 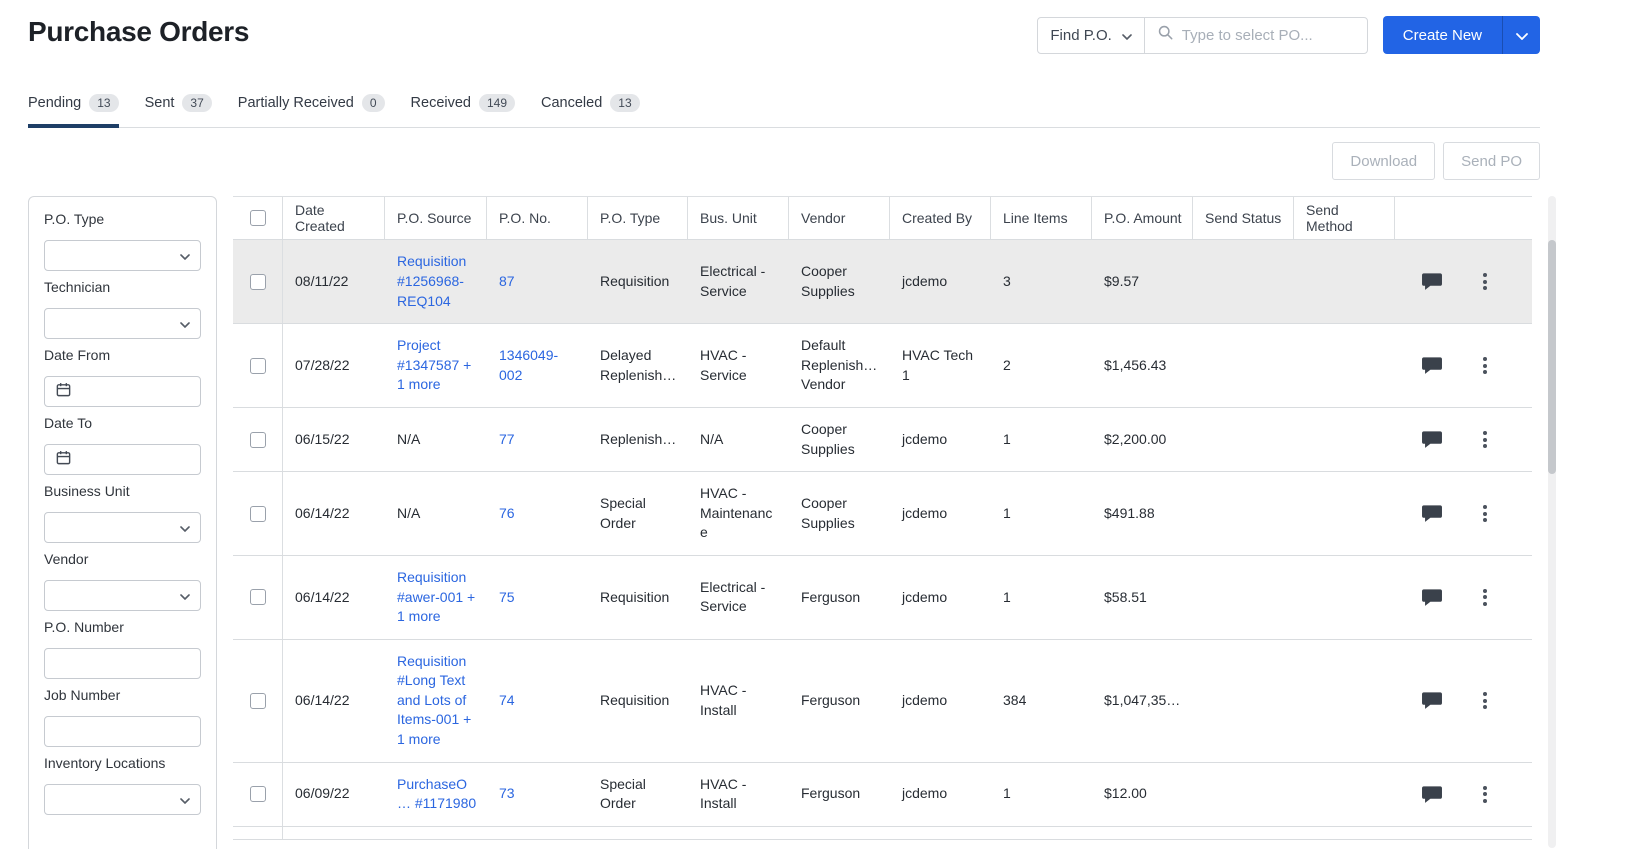 What do you see at coordinates (507, 439) in the screenshot?
I see `po-no-link: 77` at bounding box center [507, 439].